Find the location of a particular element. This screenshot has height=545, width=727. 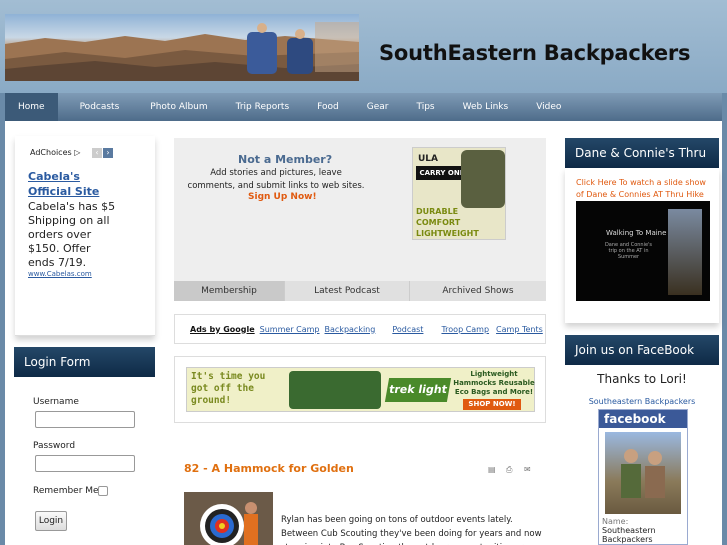

ad-url-link: www.Cabelas.com is located at coordinates (60, 274).